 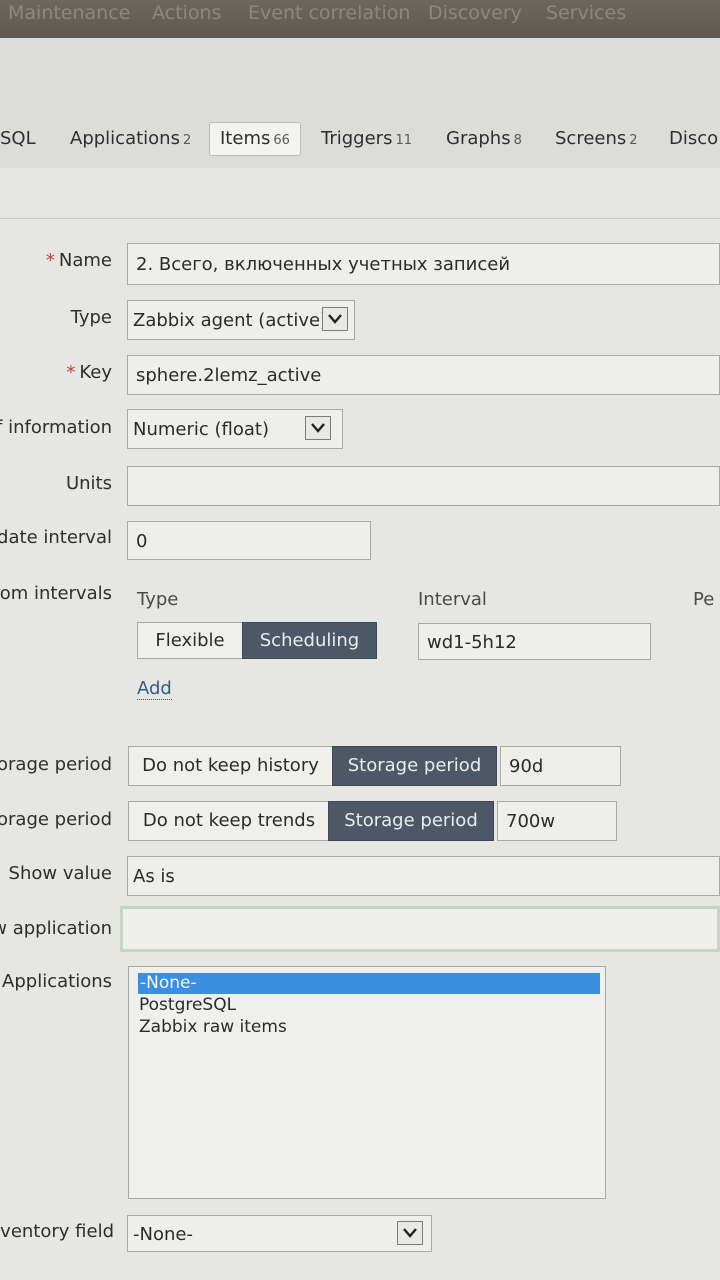 What do you see at coordinates (60, 873) in the screenshot?
I see `show-value-label: Show value` at bounding box center [60, 873].